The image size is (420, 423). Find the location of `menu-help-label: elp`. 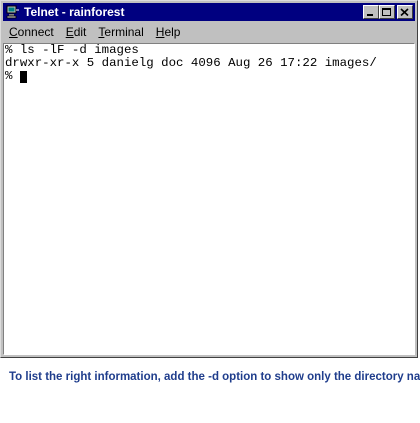

menu-help-label: elp is located at coordinates (172, 32).